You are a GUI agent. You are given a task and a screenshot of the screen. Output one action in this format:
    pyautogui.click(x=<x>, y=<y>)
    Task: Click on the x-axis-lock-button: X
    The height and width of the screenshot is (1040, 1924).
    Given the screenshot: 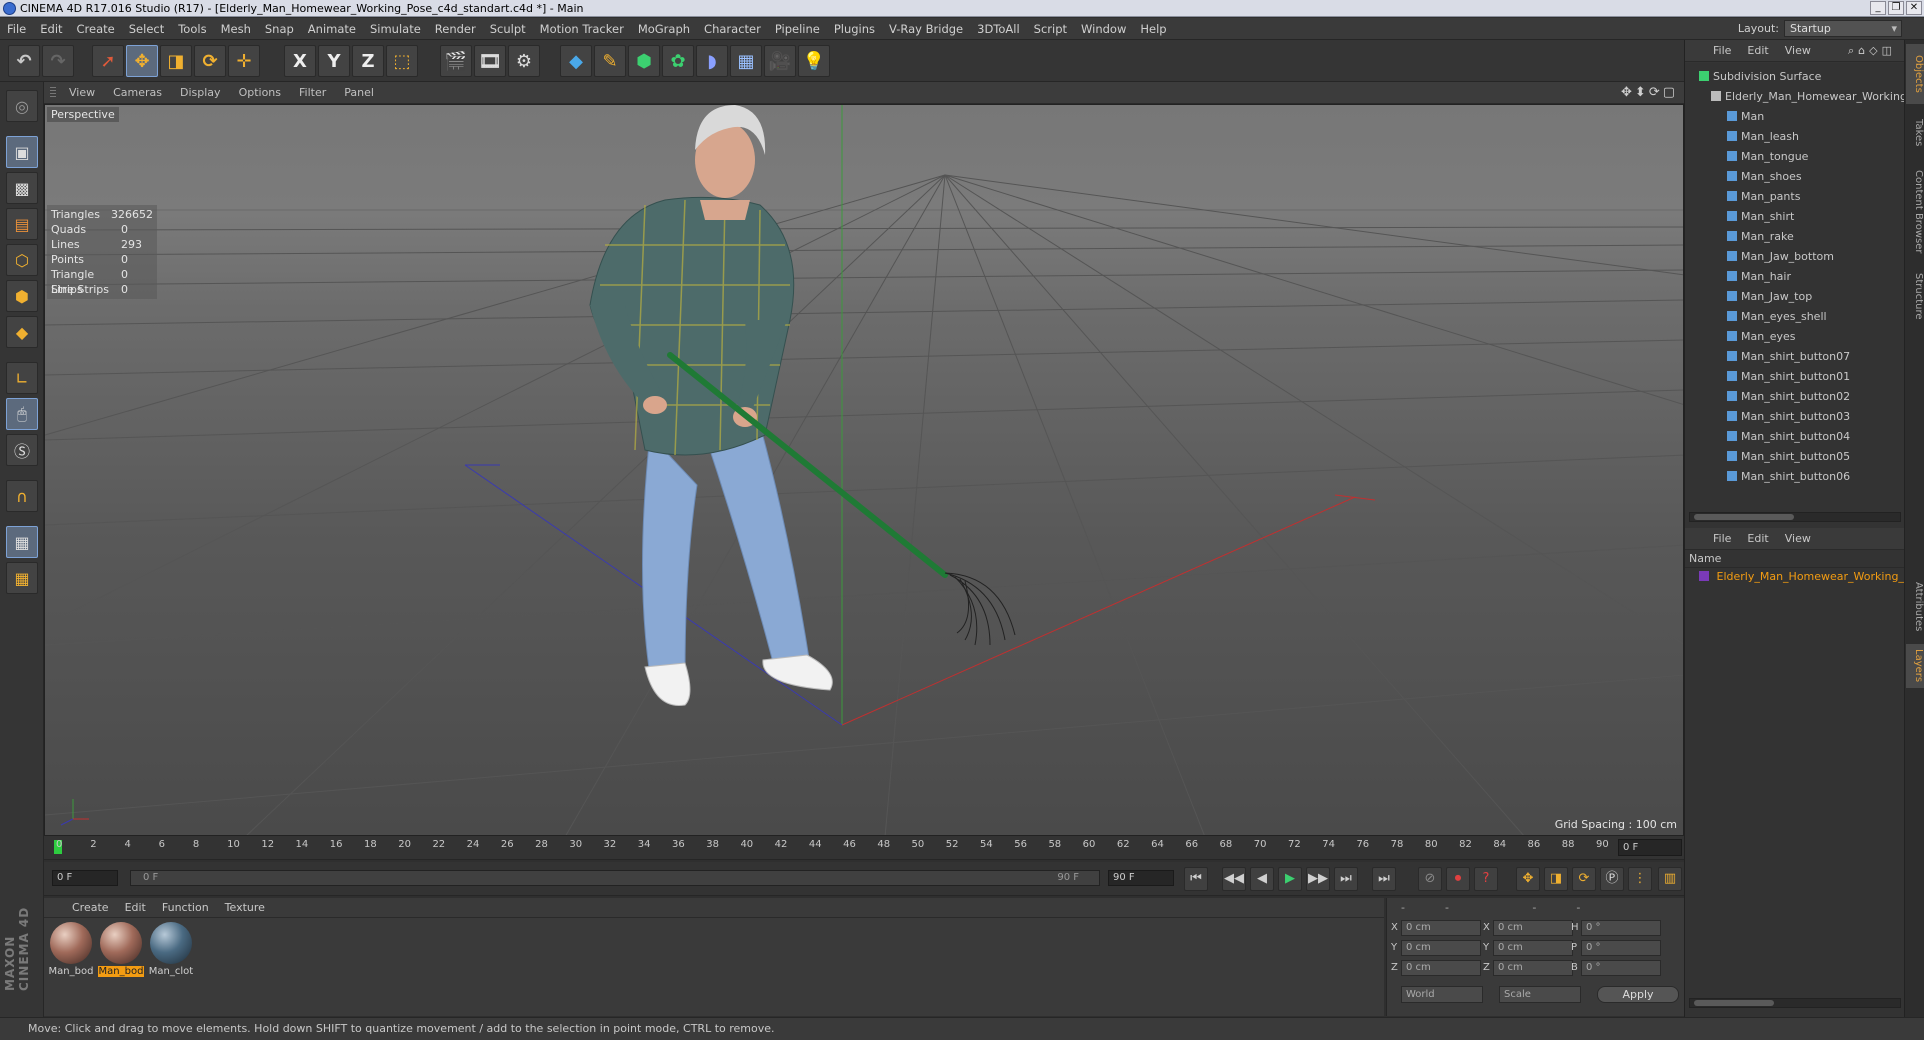 What is the action you would take?
    pyautogui.click(x=300, y=61)
    